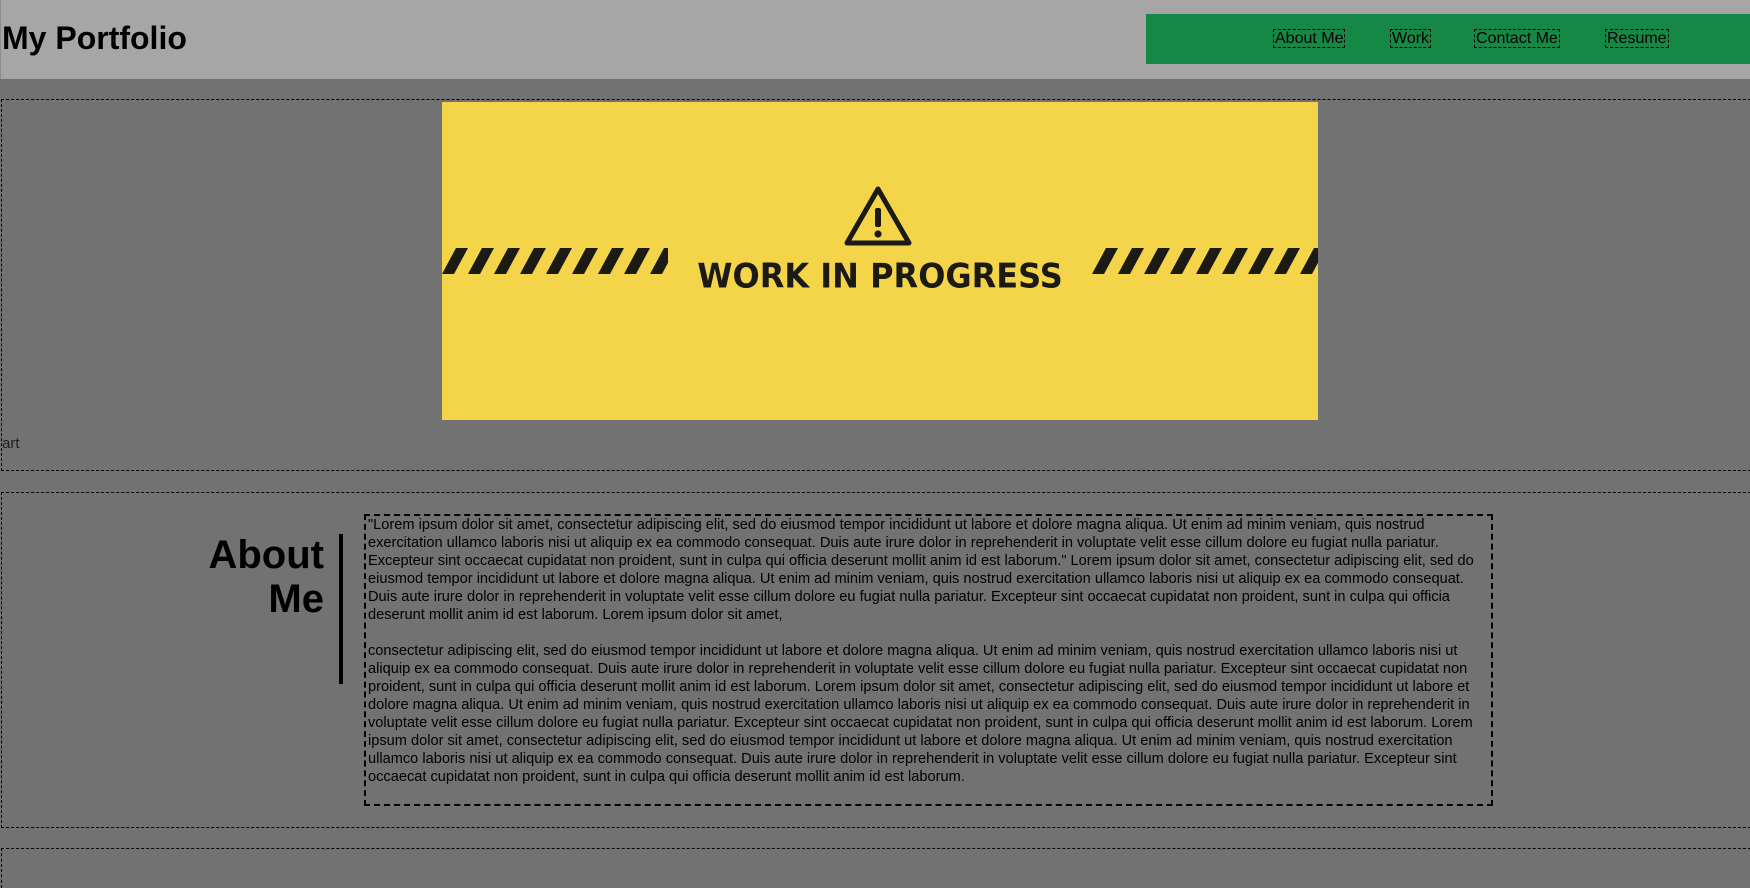  I want to click on next-section, so click(875, 868).